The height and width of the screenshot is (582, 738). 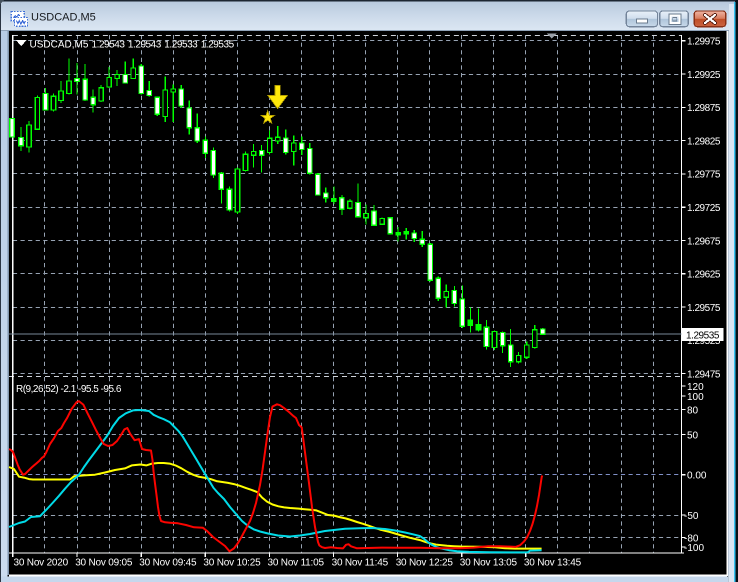 I want to click on svg-text: 1.29975, so click(x=704, y=42).